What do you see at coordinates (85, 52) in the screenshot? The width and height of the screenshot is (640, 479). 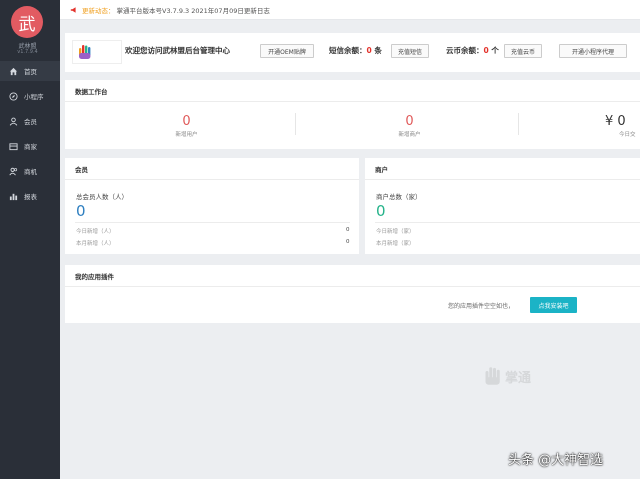 I see `hand-logo-icon` at bounding box center [85, 52].